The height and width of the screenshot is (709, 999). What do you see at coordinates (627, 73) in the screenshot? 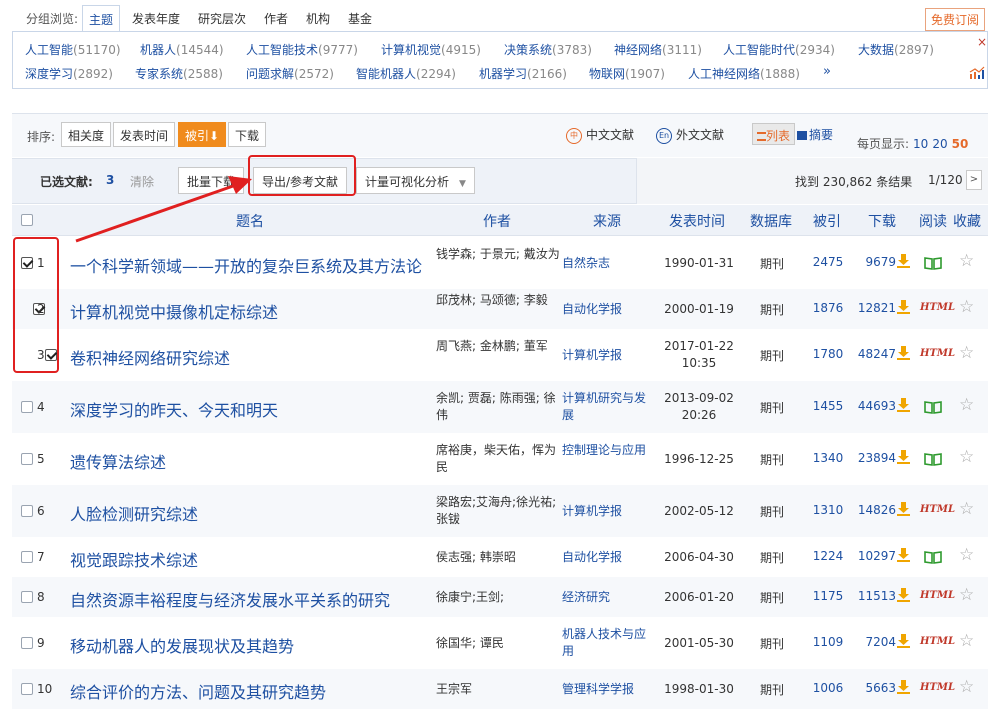
I see `category-item: 物联网(1907)` at bounding box center [627, 73].